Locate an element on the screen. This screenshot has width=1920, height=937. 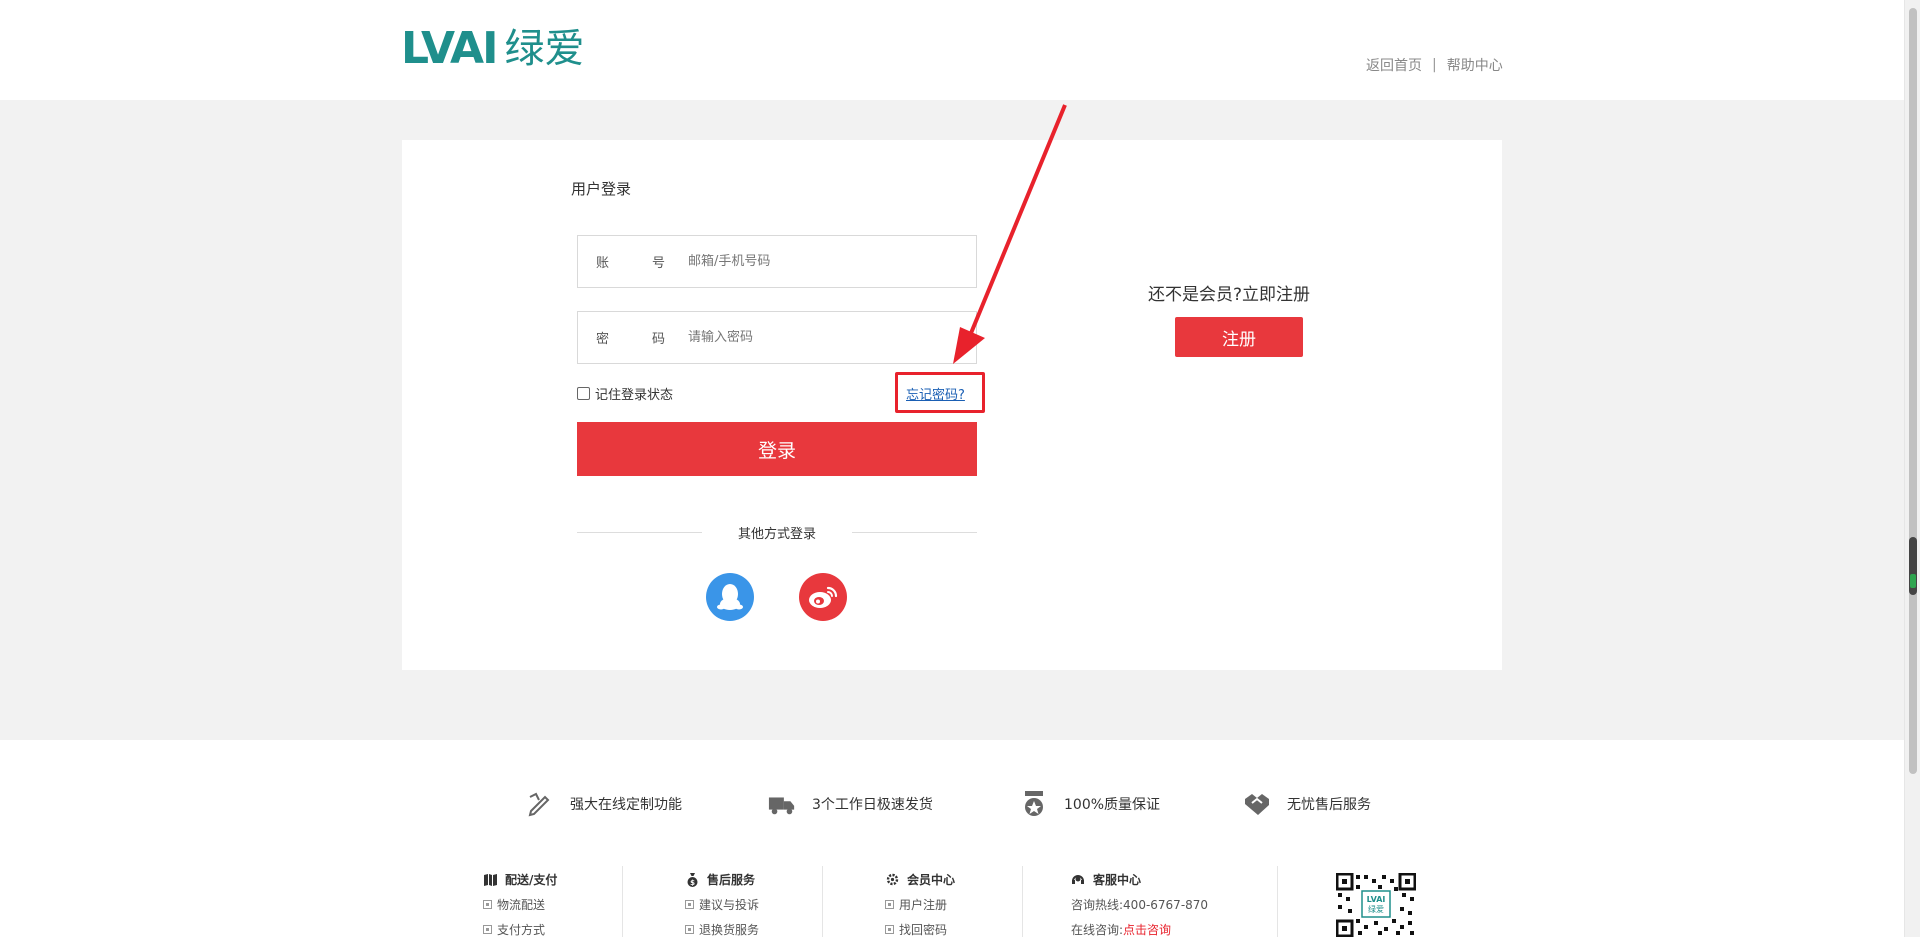
account-field: 账 号 is located at coordinates (777, 261).